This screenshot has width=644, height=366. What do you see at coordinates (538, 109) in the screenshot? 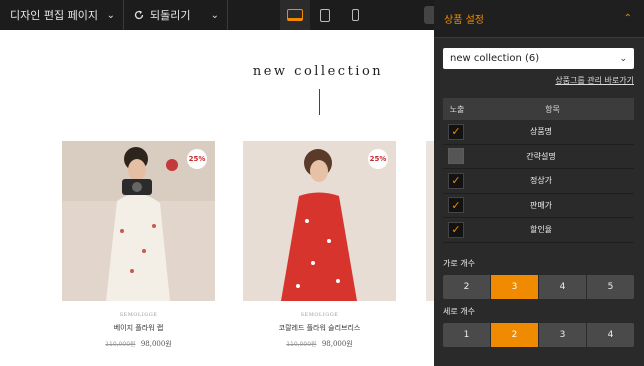
I see `table-header: 노출 항목` at bounding box center [538, 109].